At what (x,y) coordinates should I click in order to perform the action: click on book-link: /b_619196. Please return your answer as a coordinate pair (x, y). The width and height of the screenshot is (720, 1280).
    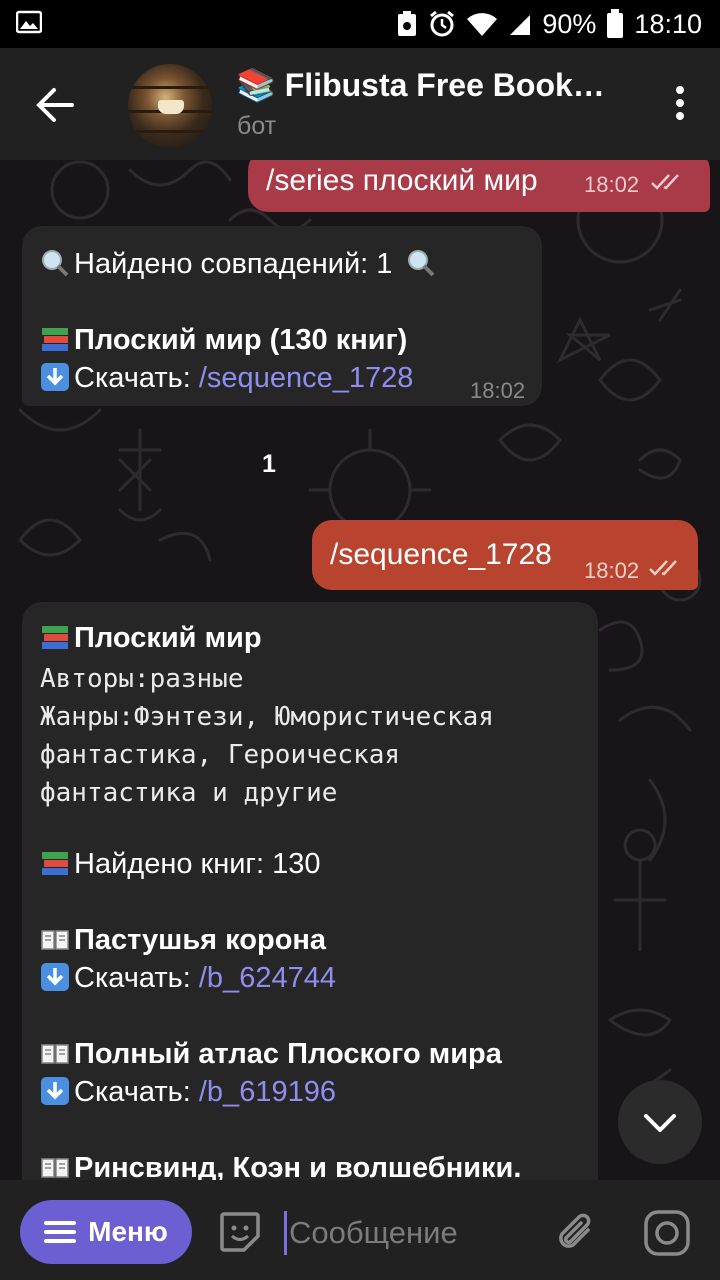
    Looking at the image, I should click on (267, 1092).